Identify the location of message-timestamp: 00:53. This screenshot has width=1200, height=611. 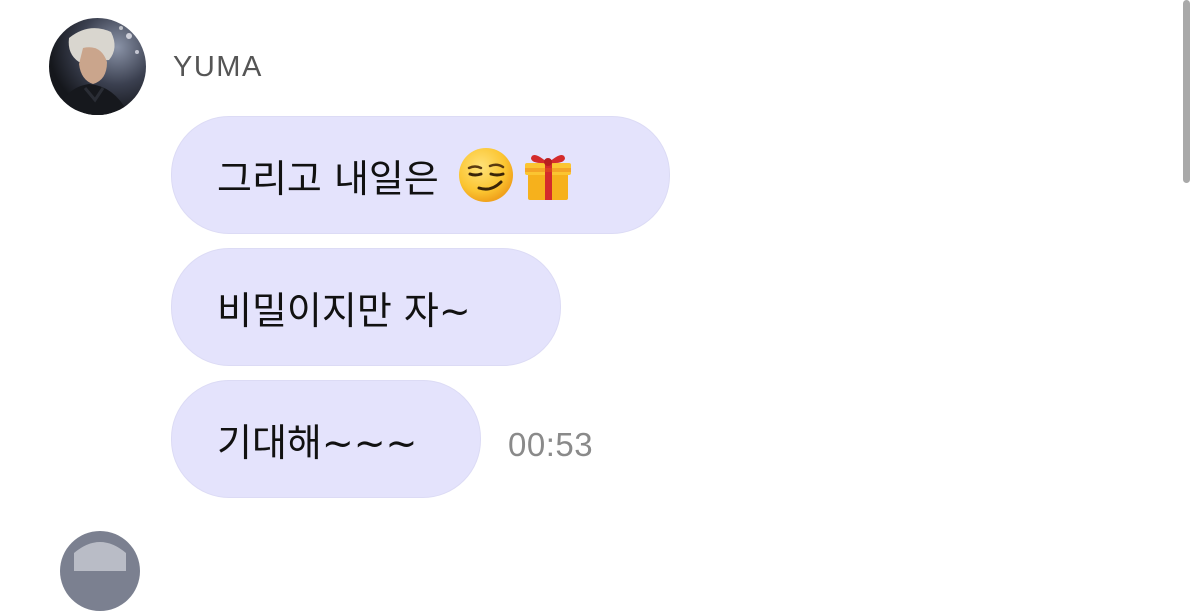
(551, 444).